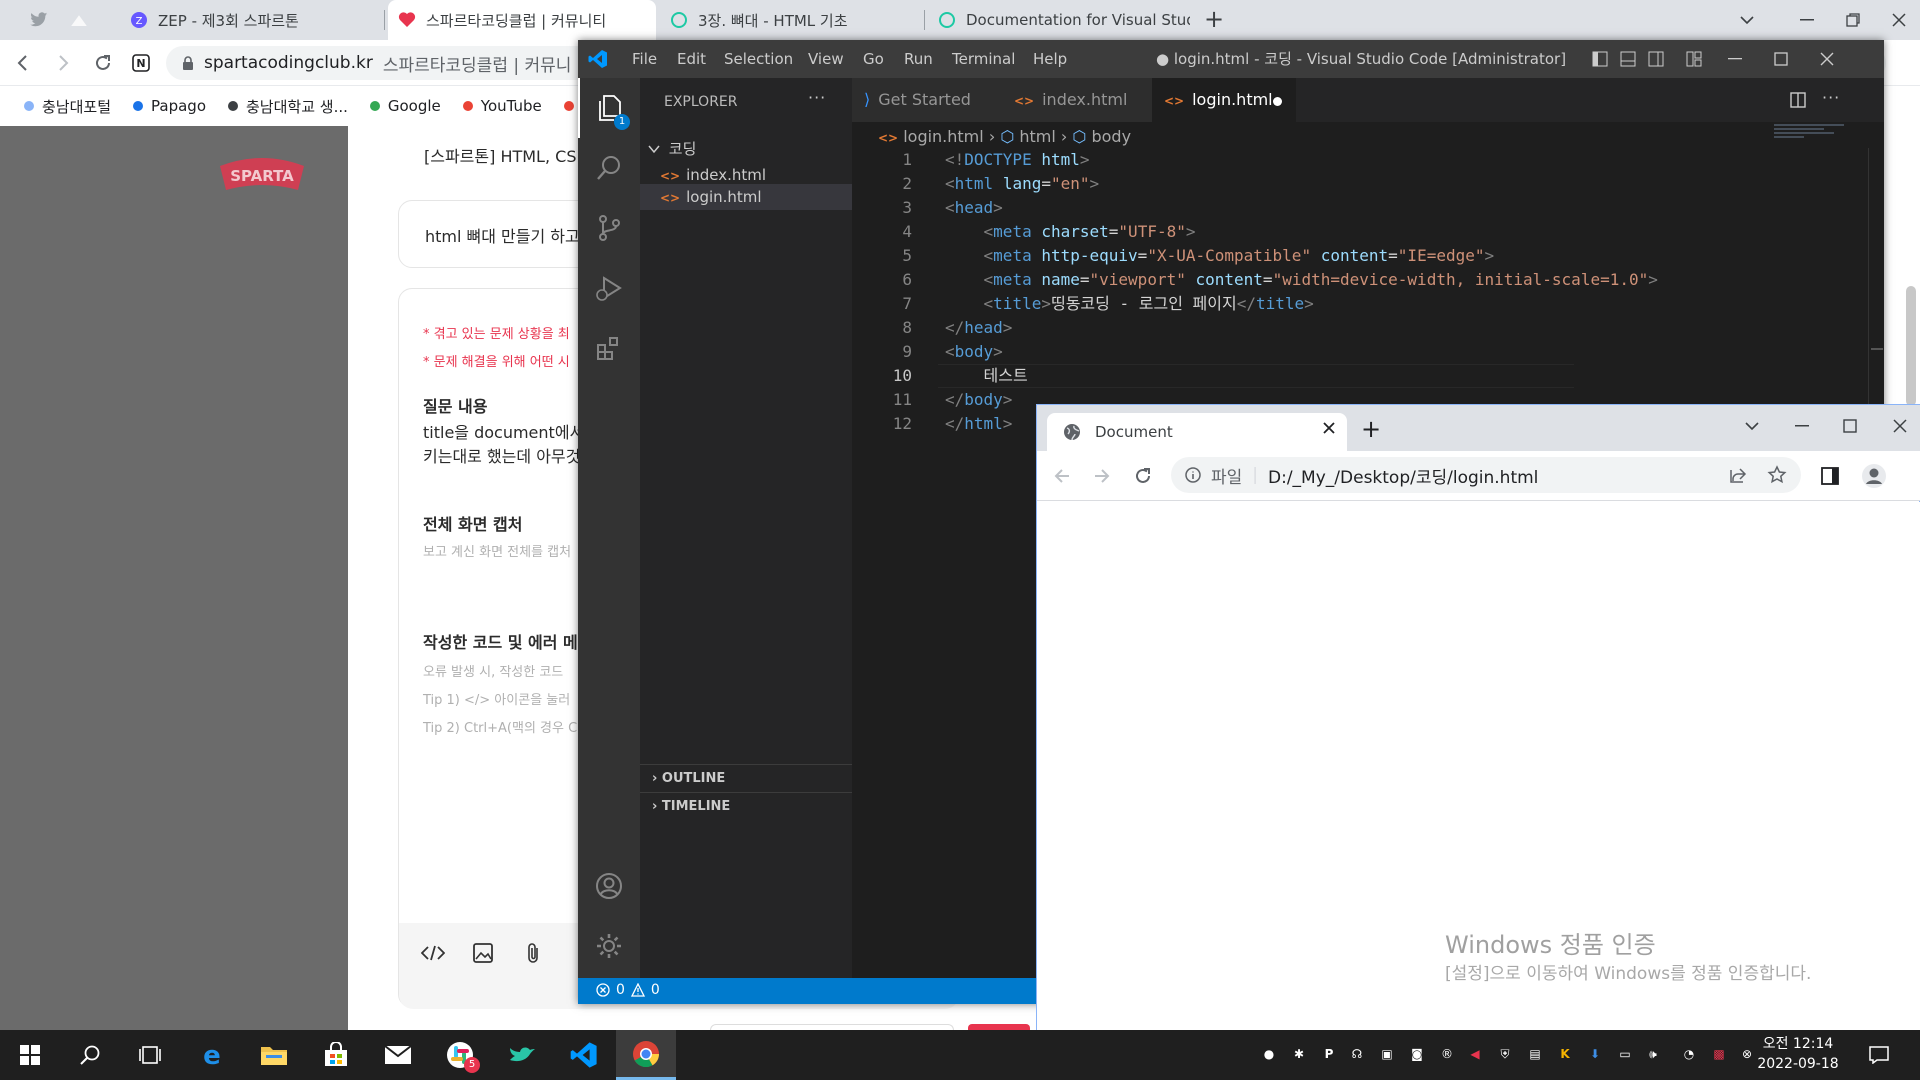 This screenshot has width=1920, height=1080. I want to click on menu-edit: Edit, so click(691, 59).